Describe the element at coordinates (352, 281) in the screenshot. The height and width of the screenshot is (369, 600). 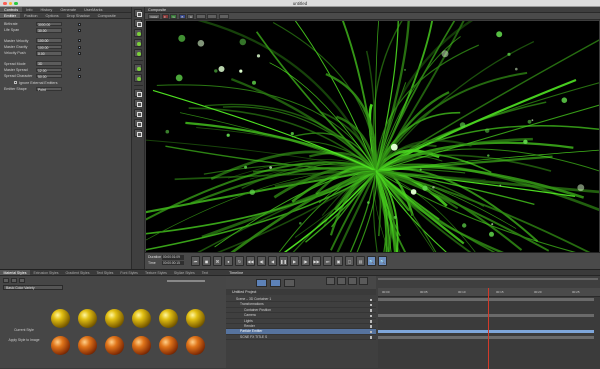
I see `add-track-icon` at that location.